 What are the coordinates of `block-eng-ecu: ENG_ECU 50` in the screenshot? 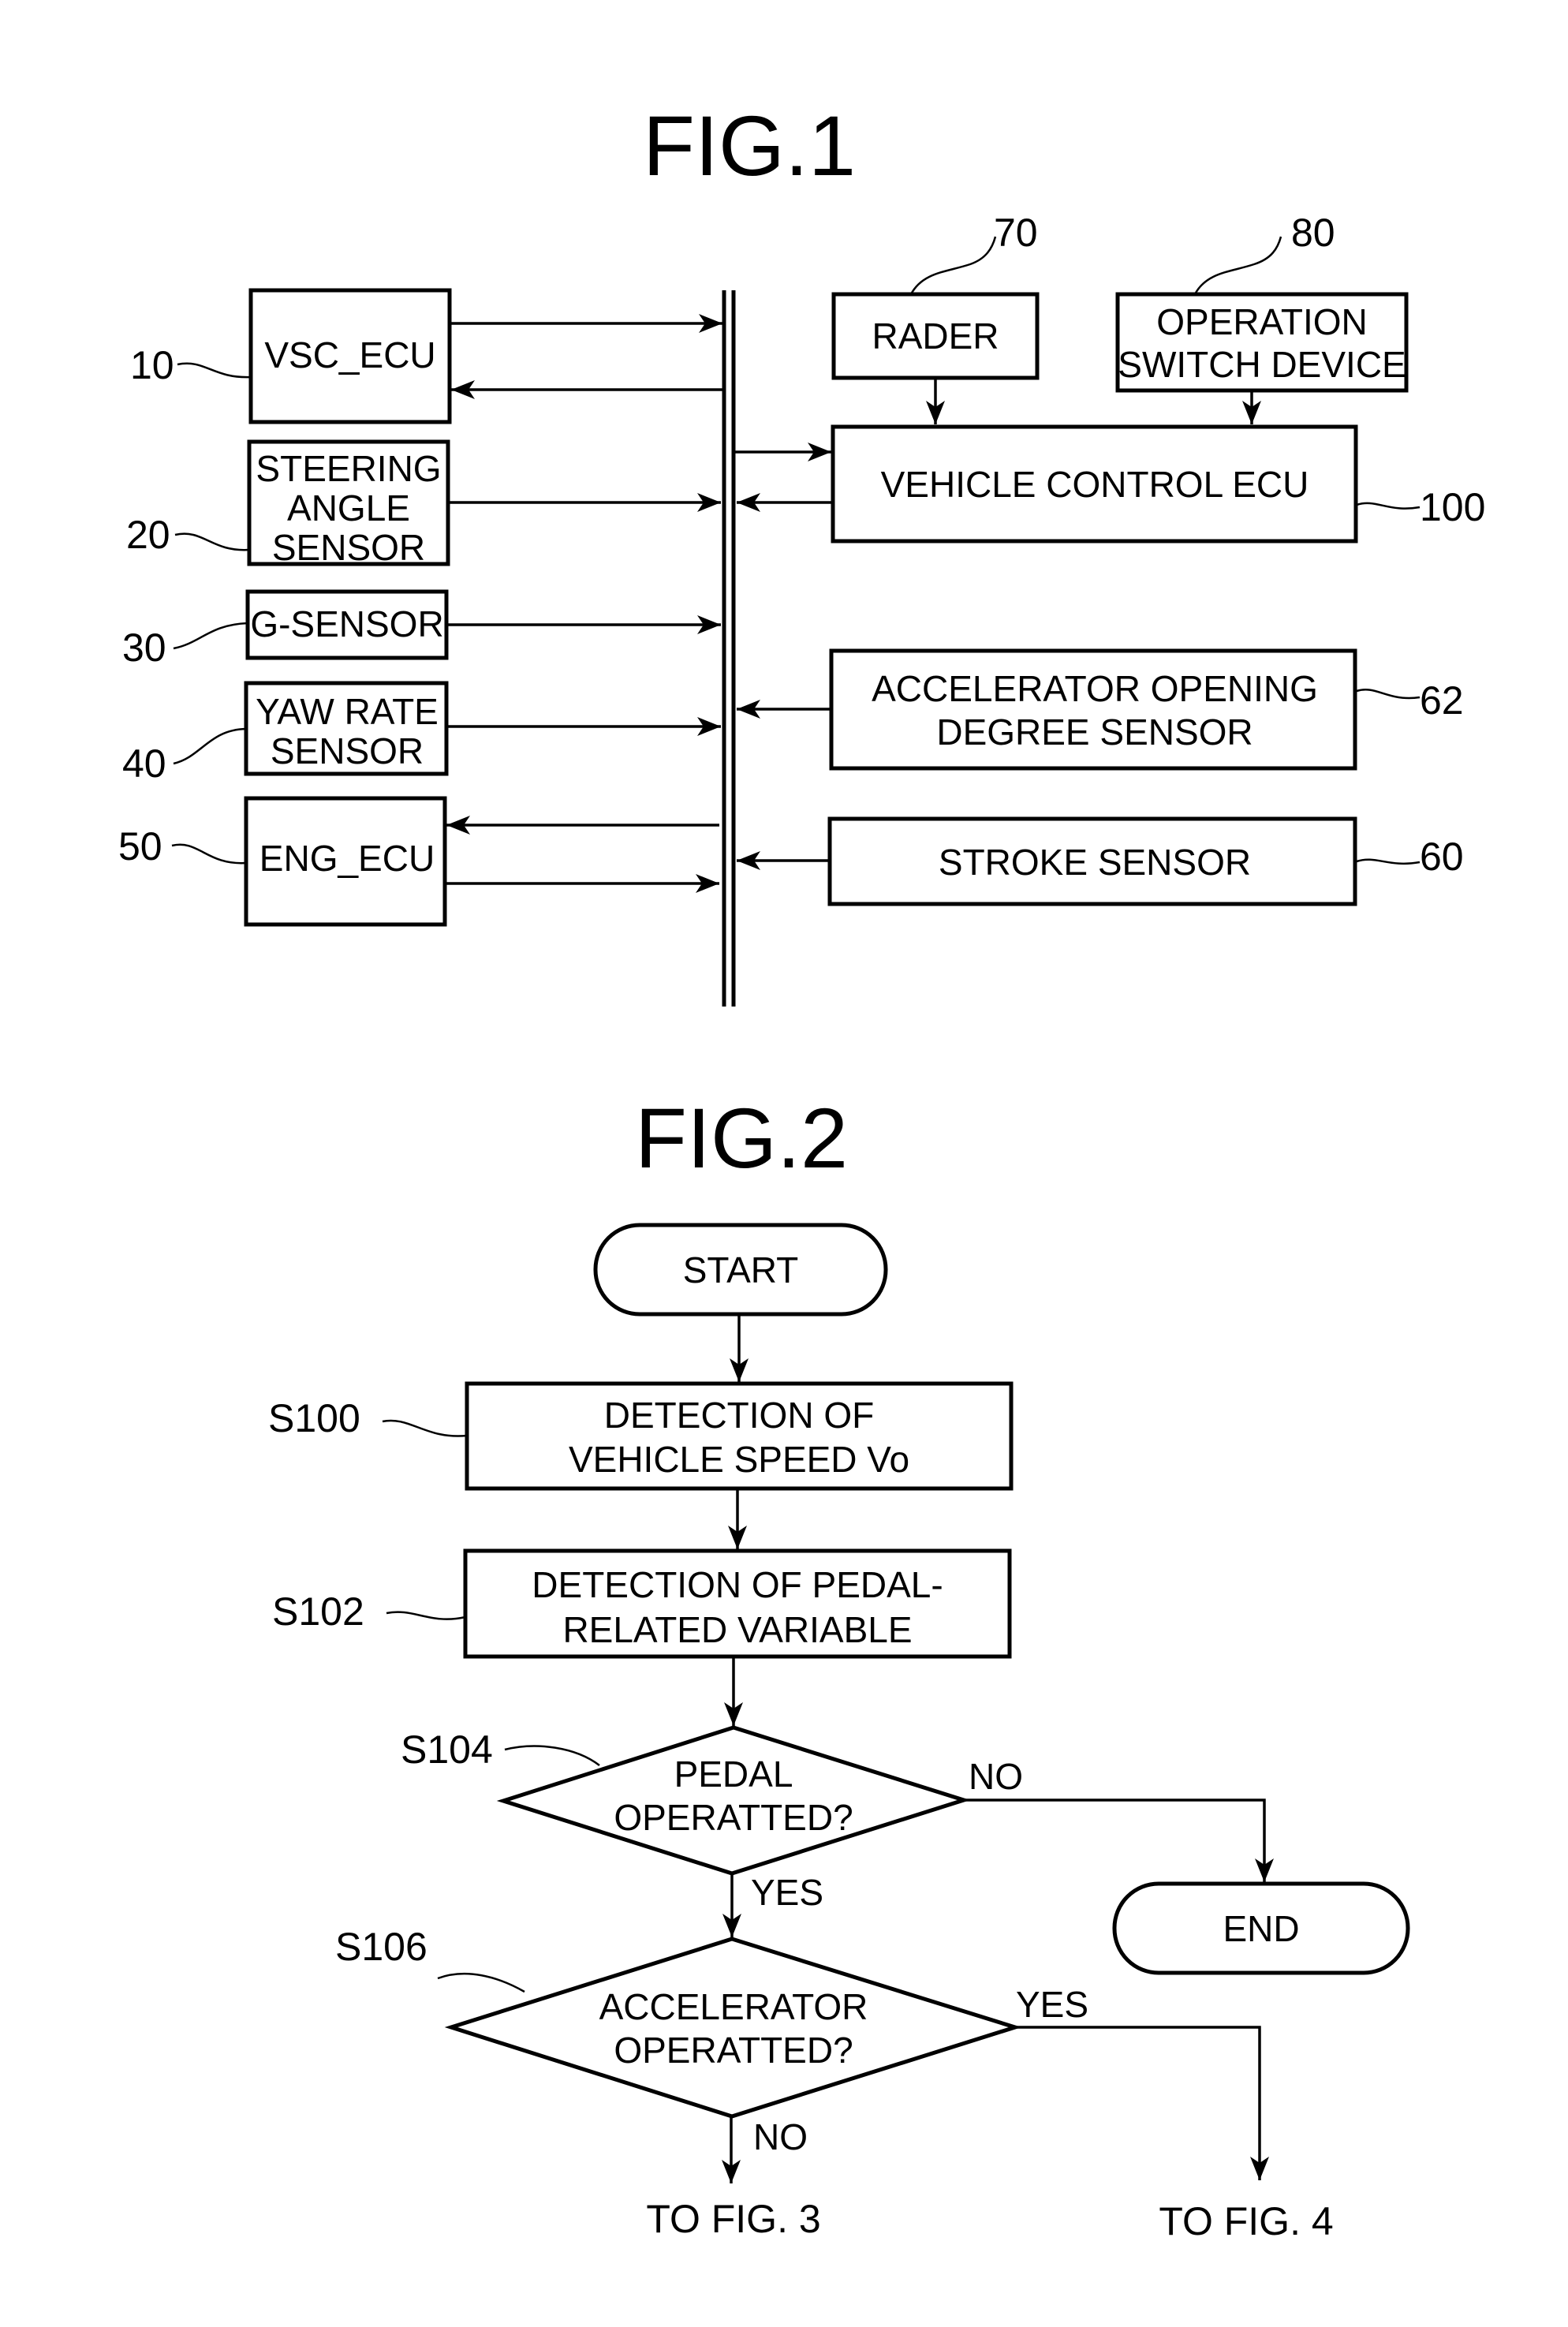 It's located at (418, 861).